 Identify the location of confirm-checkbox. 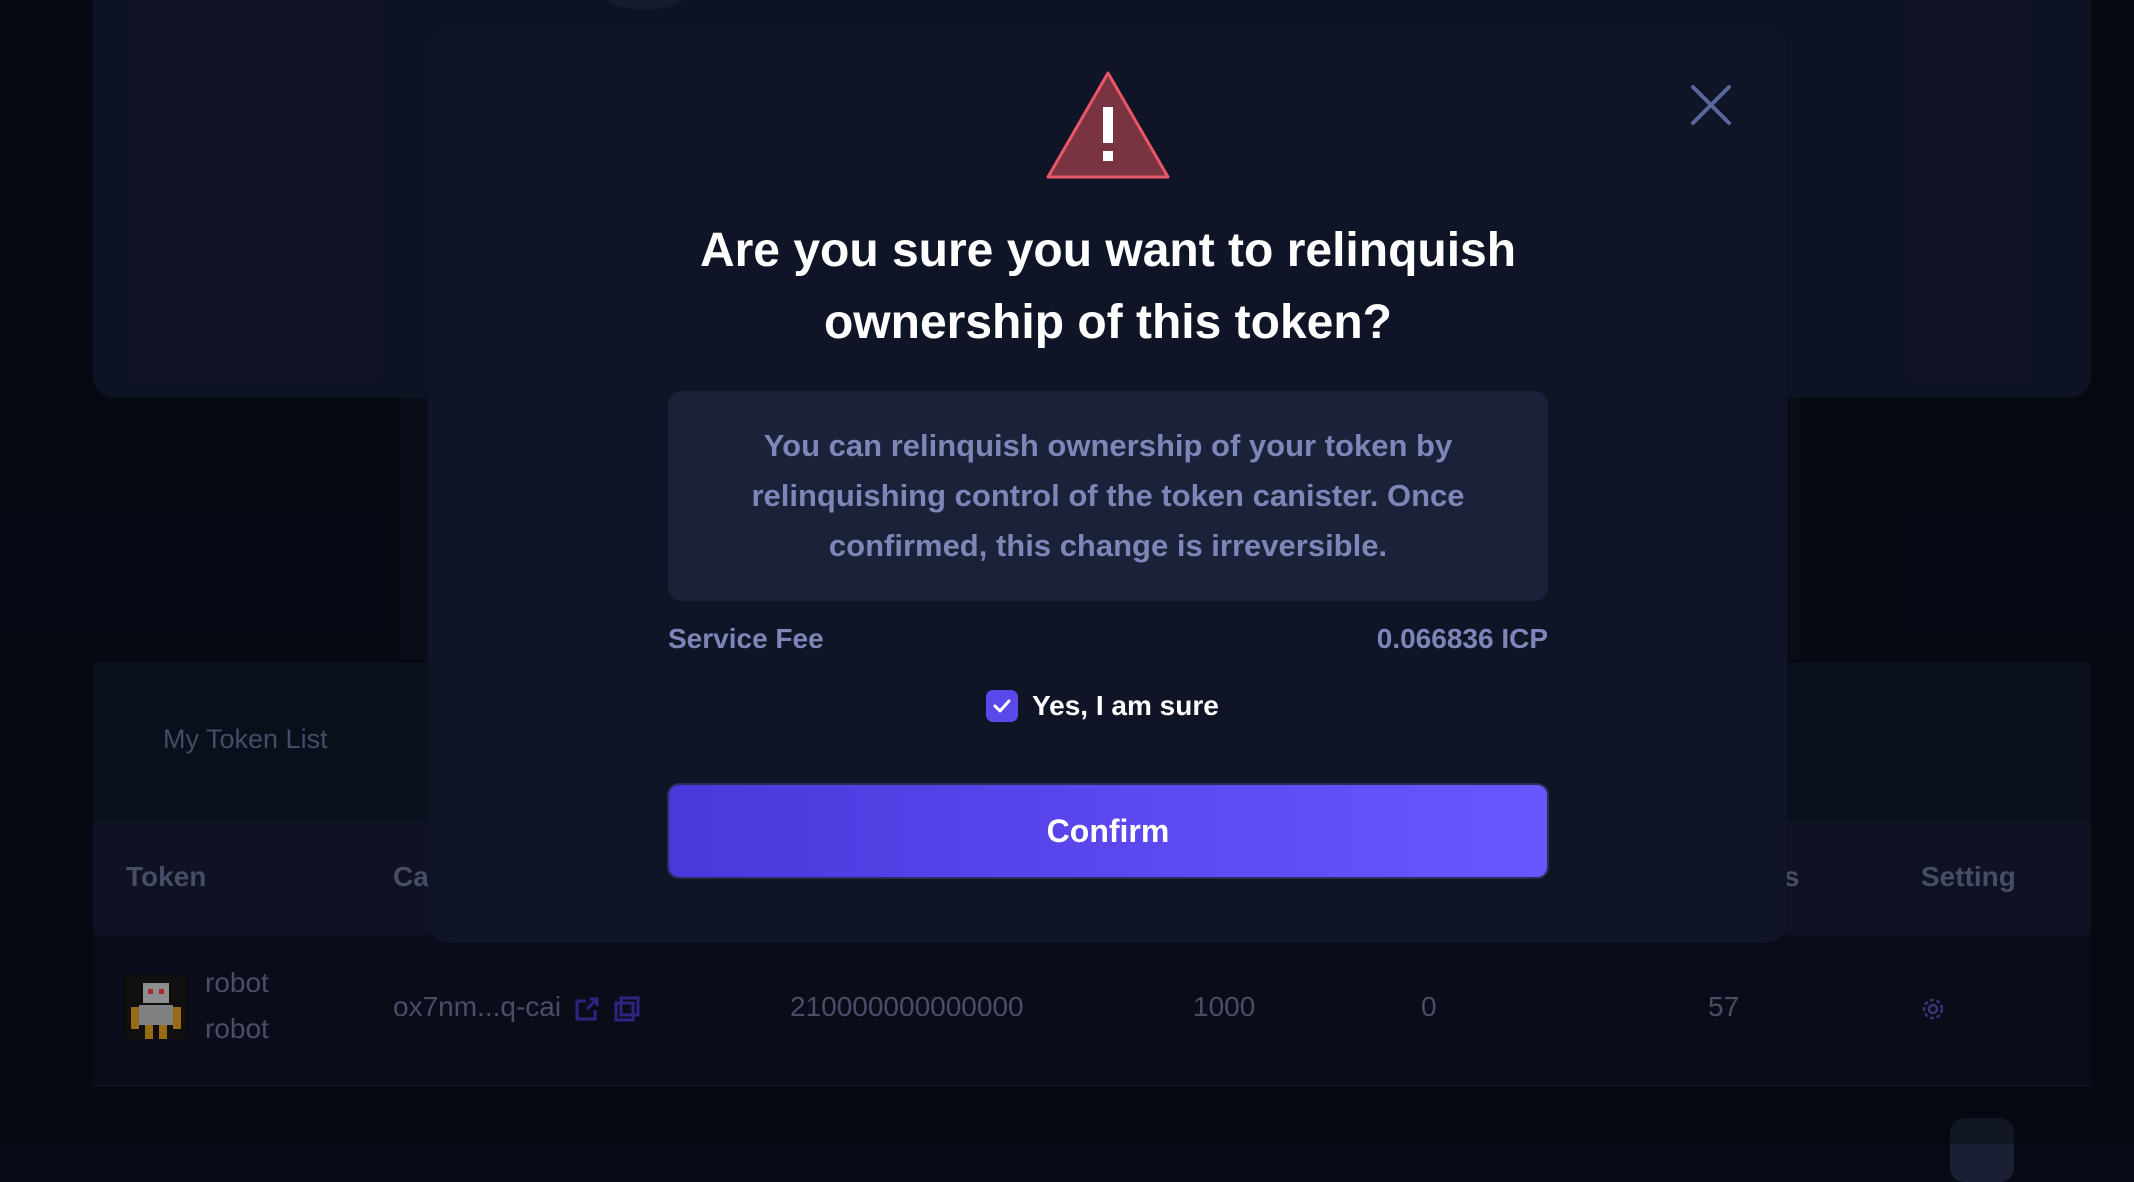
(1002, 706).